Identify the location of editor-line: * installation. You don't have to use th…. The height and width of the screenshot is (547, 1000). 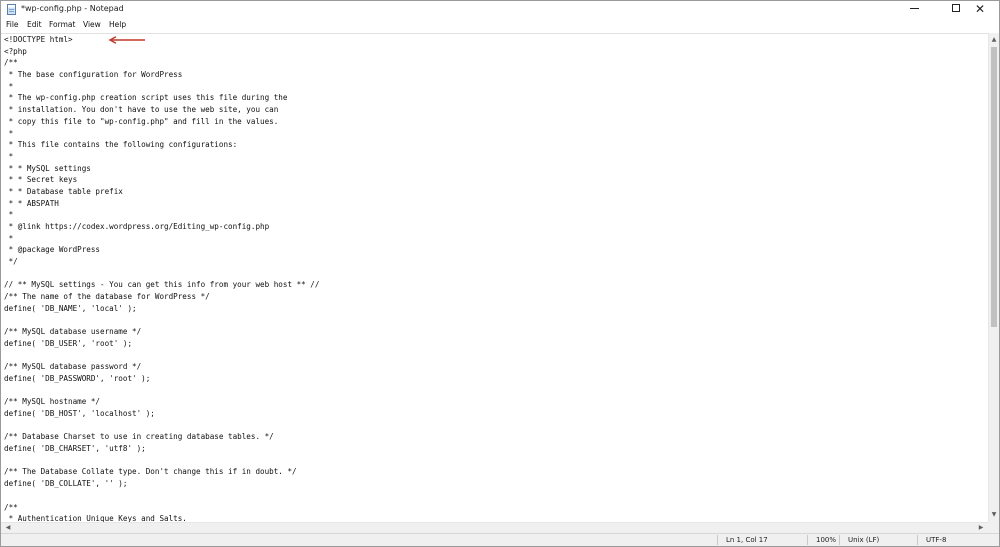
(141, 110).